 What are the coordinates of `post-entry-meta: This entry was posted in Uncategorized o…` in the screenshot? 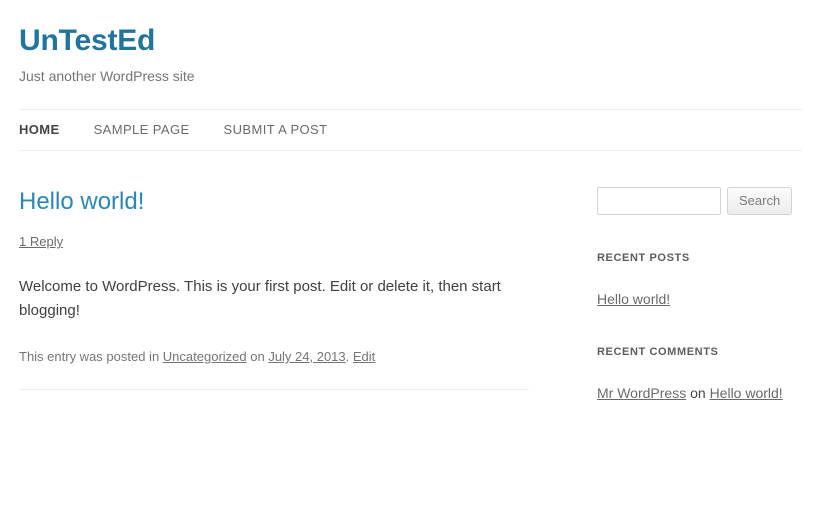 It's located at (274, 357).